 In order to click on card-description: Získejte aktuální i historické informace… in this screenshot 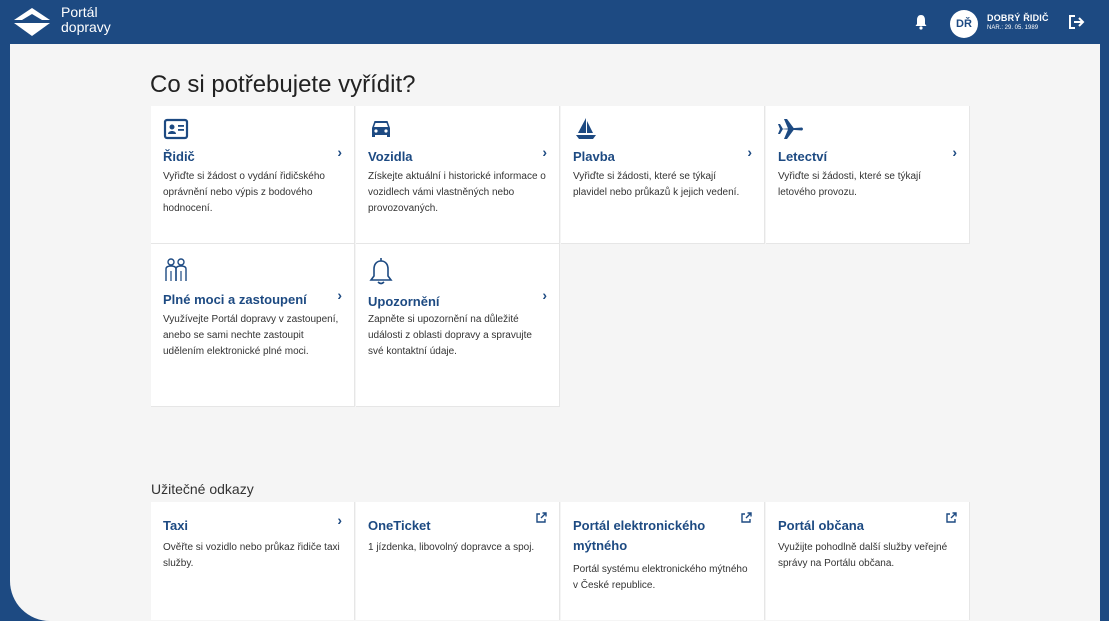, I will do `click(457, 192)`.